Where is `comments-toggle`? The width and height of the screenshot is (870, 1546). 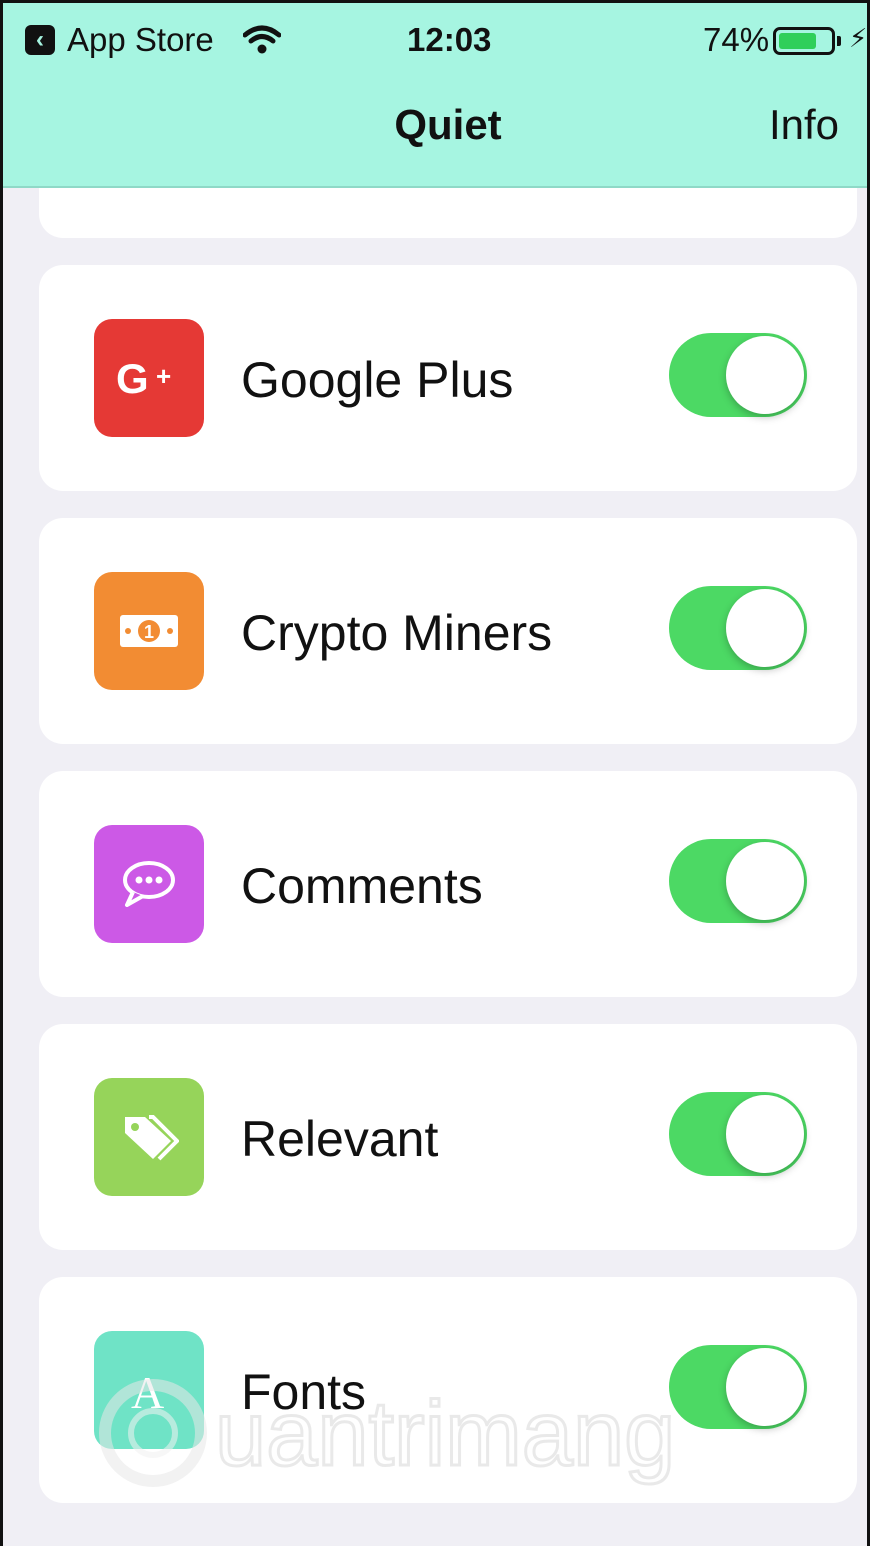 comments-toggle is located at coordinates (738, 881).